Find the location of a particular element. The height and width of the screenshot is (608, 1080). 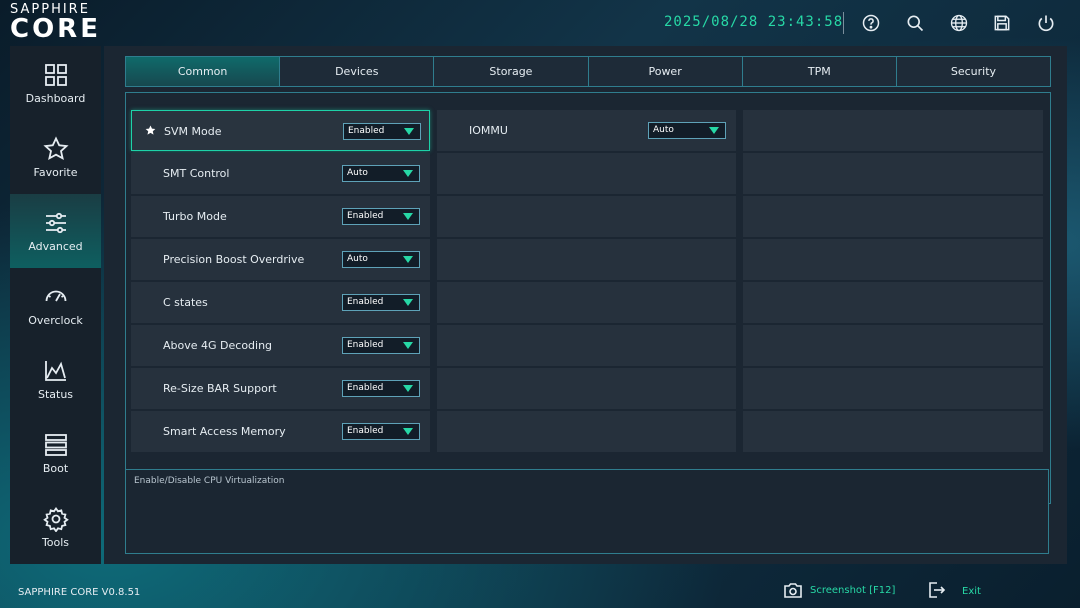

smart-access-memory-dropdown: Enabled is located at coordinates (381, 431).